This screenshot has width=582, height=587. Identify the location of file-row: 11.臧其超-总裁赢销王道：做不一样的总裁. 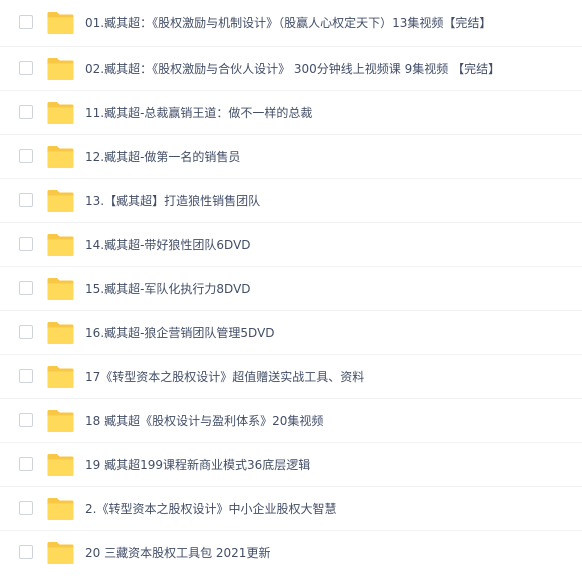
(291, 113).